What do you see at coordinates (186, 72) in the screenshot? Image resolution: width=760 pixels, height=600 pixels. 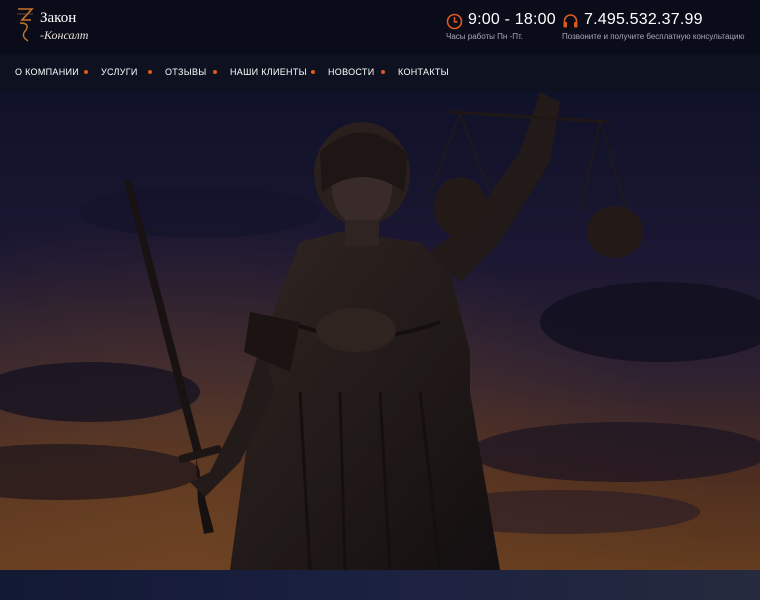 I see `nav-item-reviews: ОТЗЫВЫ` at bounding box center [186, 72].